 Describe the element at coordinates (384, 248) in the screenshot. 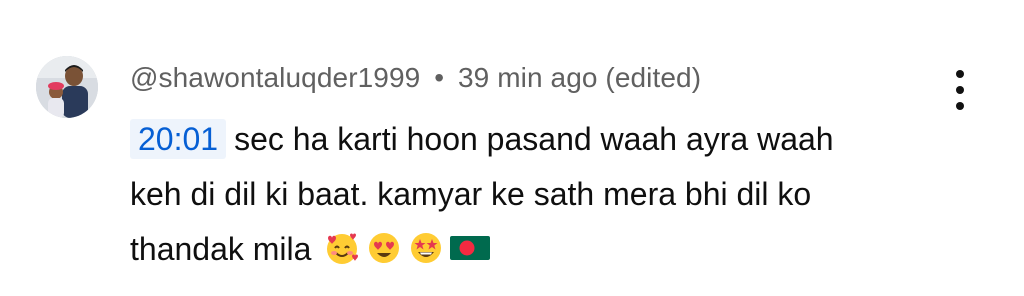

I see `heart-eyes-icon` at that location.